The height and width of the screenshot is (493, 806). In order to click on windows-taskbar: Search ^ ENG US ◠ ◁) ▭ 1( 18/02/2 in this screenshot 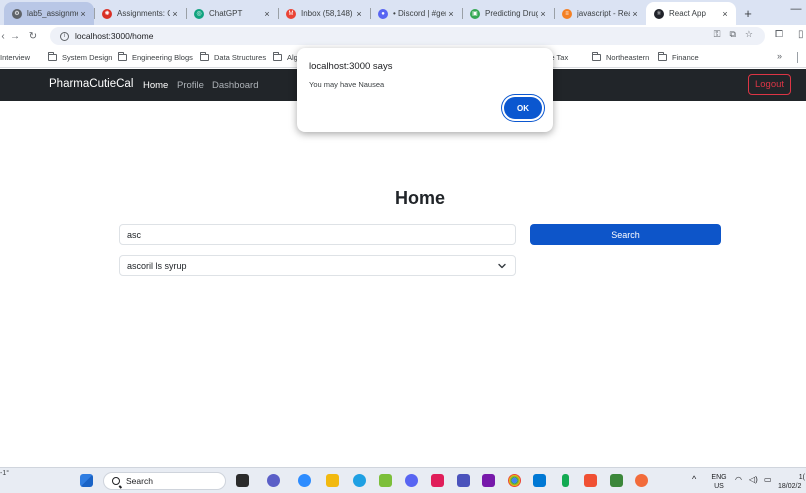, I will do `click(403, 480)`.